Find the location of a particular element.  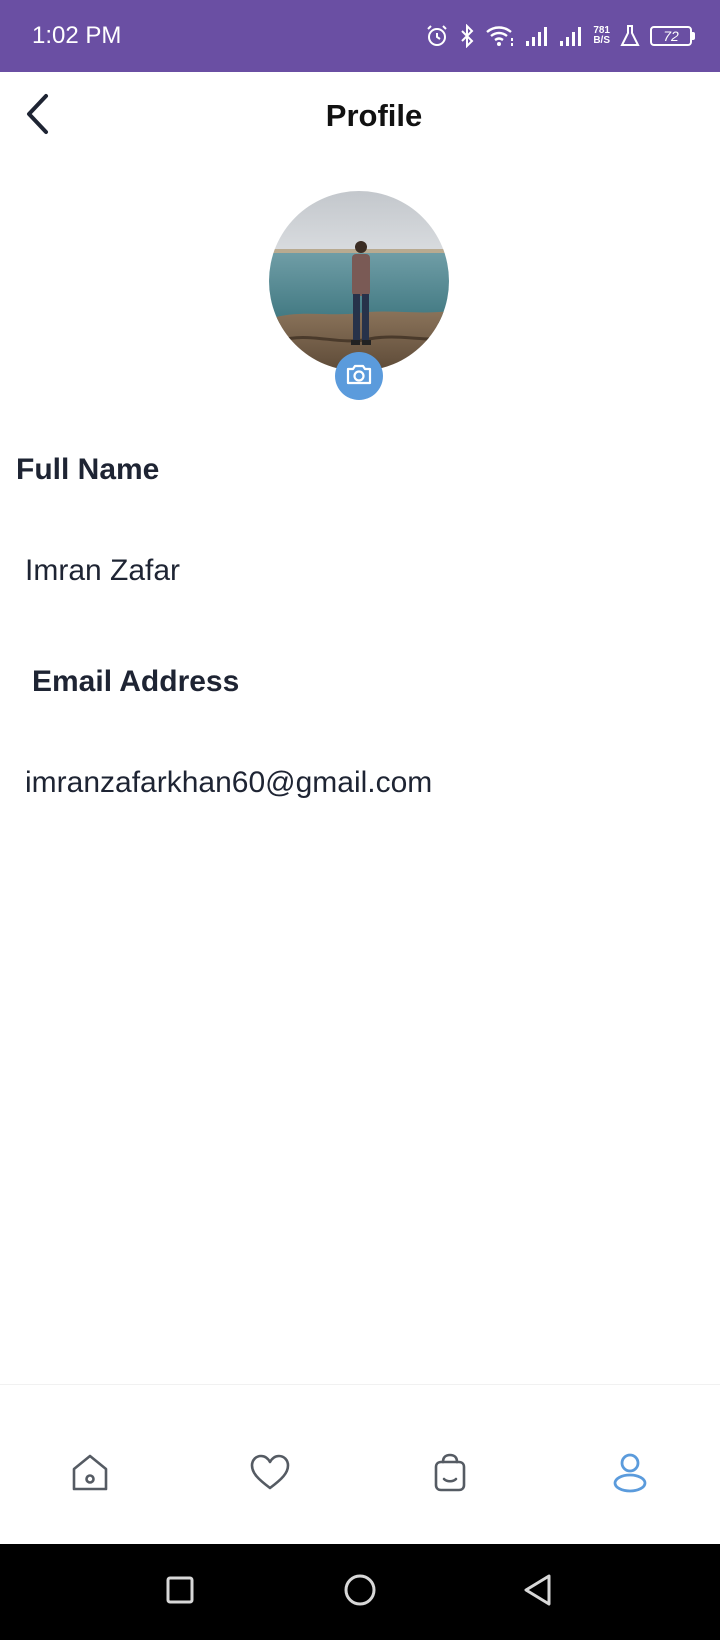

bluetooth-icon is located at coordinates (467, 36).